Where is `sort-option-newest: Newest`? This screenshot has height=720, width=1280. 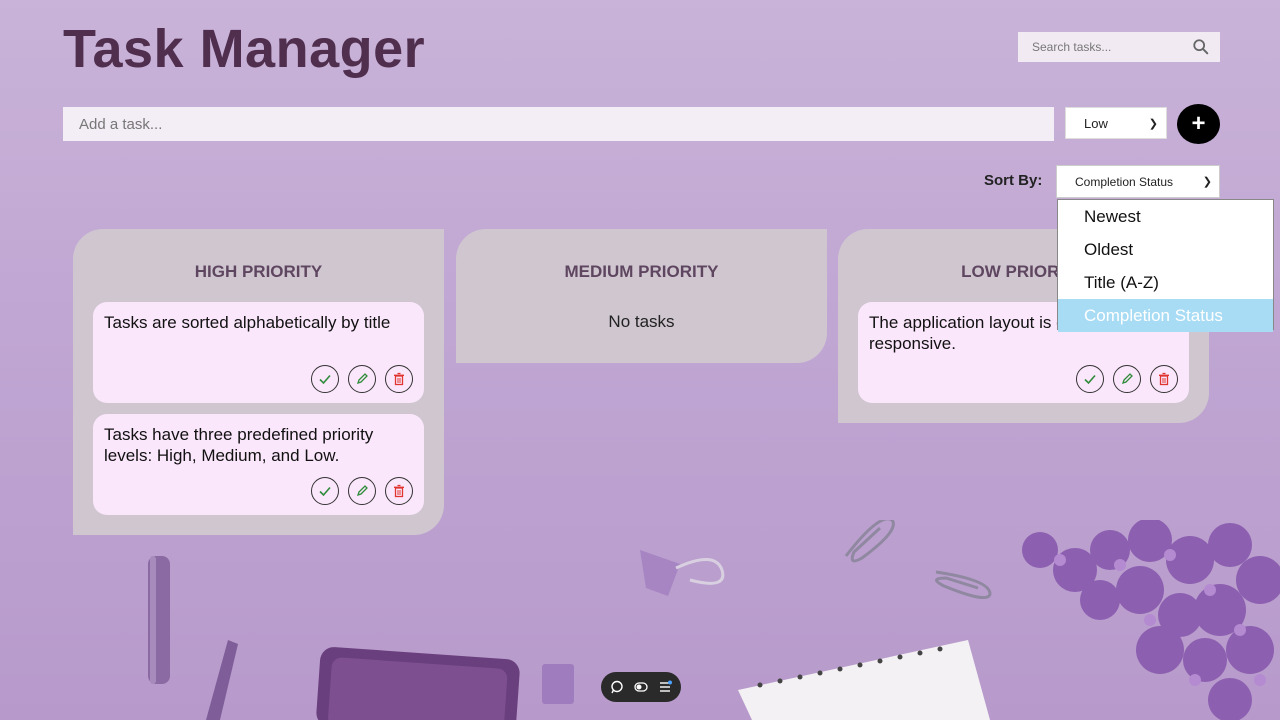
sort-option-newest: Newest is located at coordinates (1165, 216).